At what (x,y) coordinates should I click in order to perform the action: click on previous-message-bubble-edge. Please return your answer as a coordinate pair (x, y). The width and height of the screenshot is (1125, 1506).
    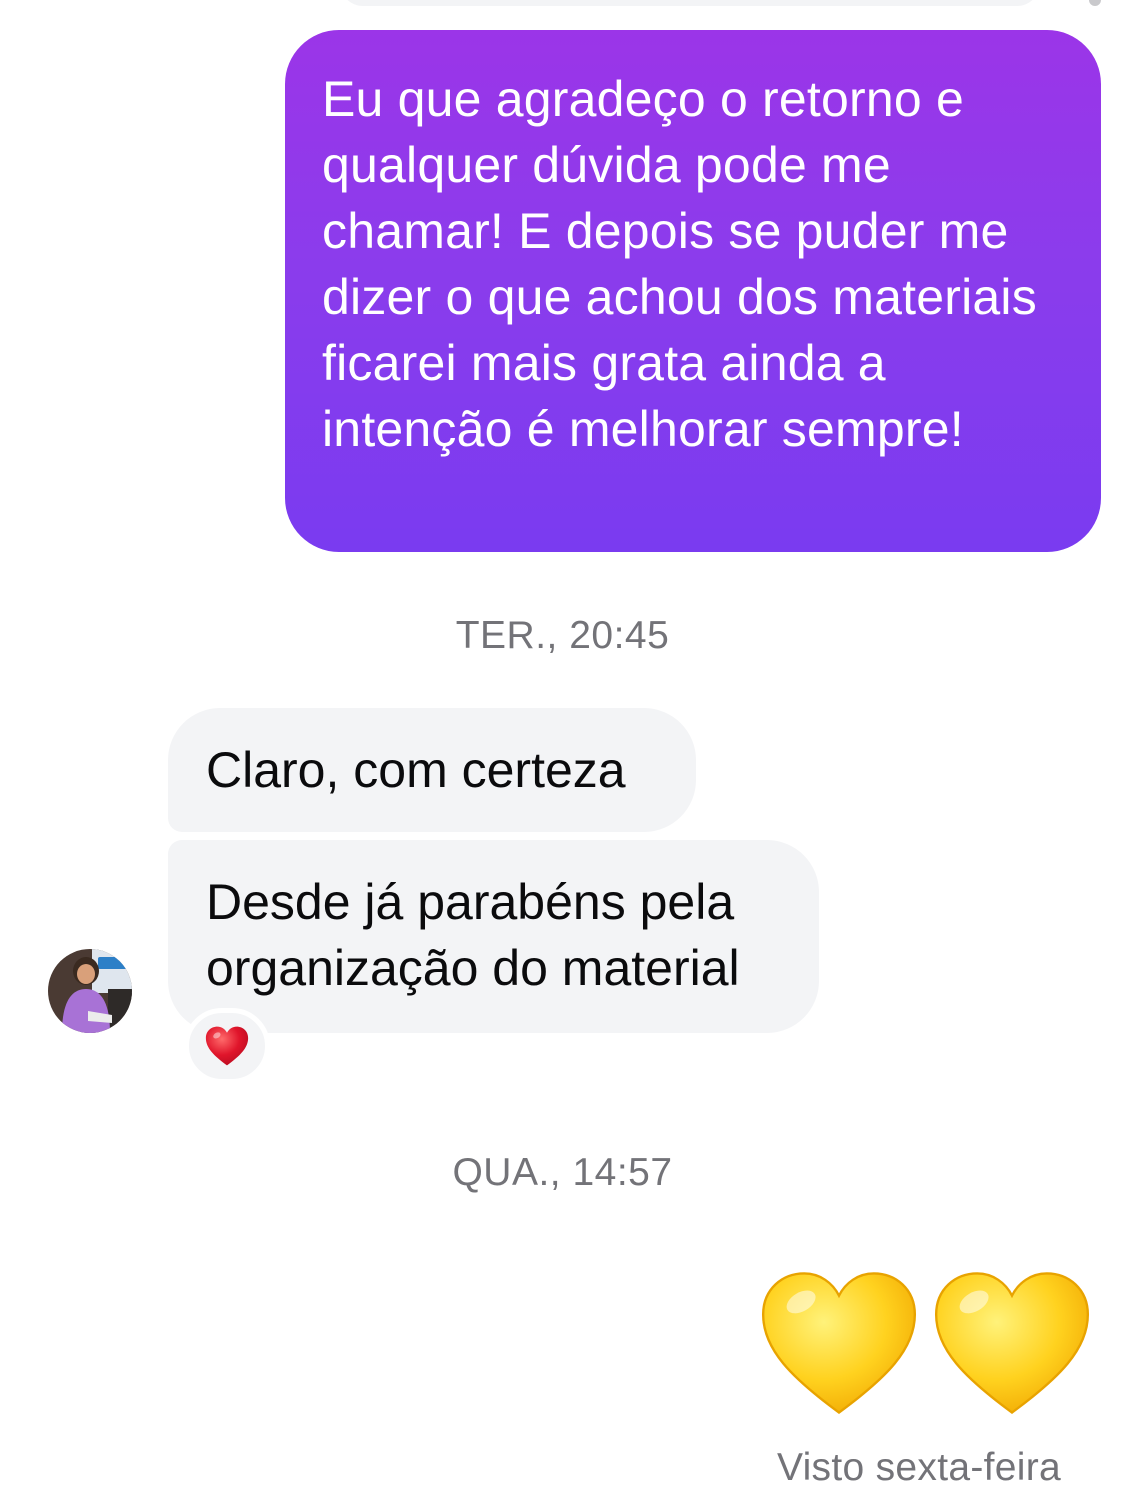
    Looking at the image, I should click on (690, 3).